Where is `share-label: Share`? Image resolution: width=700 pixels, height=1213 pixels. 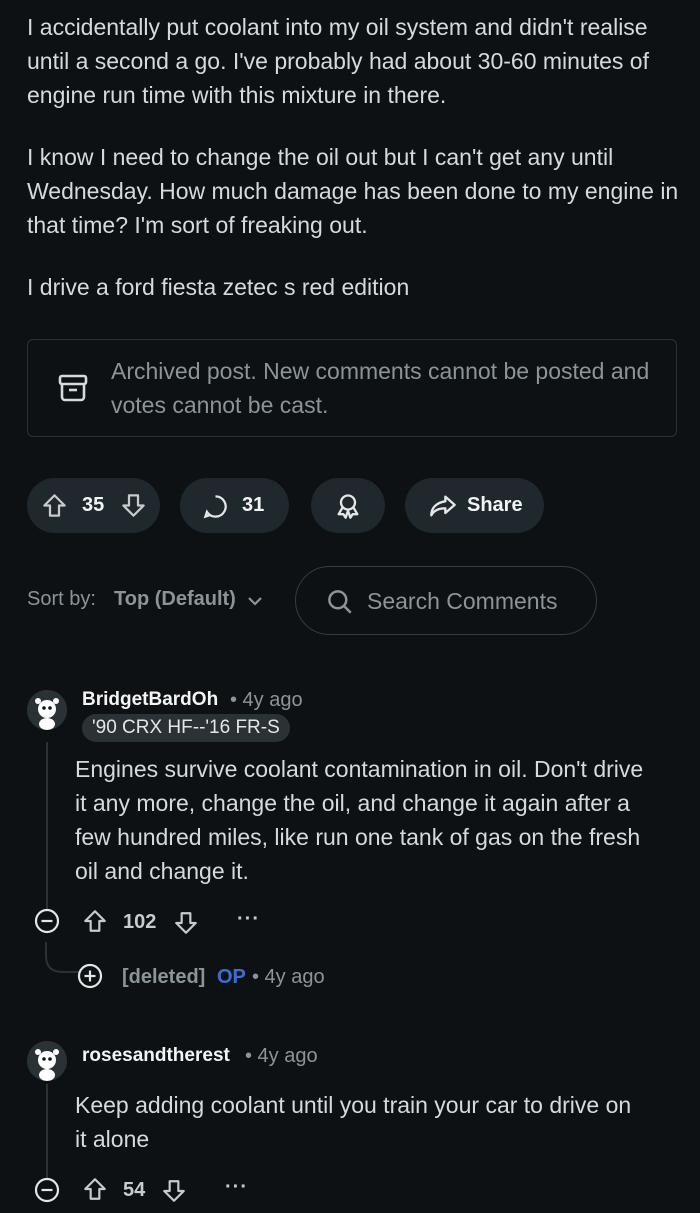
share-label: Share is located at coordinates (495, 505).